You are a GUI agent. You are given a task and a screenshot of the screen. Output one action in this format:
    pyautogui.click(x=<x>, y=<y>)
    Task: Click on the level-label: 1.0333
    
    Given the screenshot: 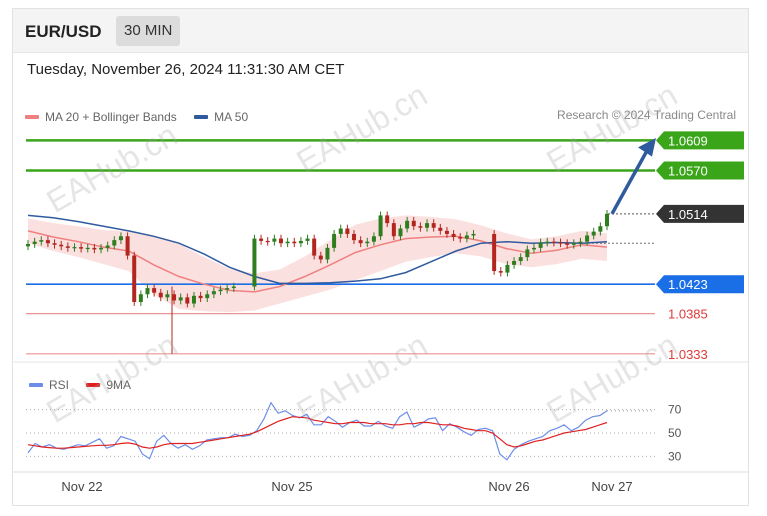 What is the action you would take?
    pyautogui.click(x=688, y=354)
    